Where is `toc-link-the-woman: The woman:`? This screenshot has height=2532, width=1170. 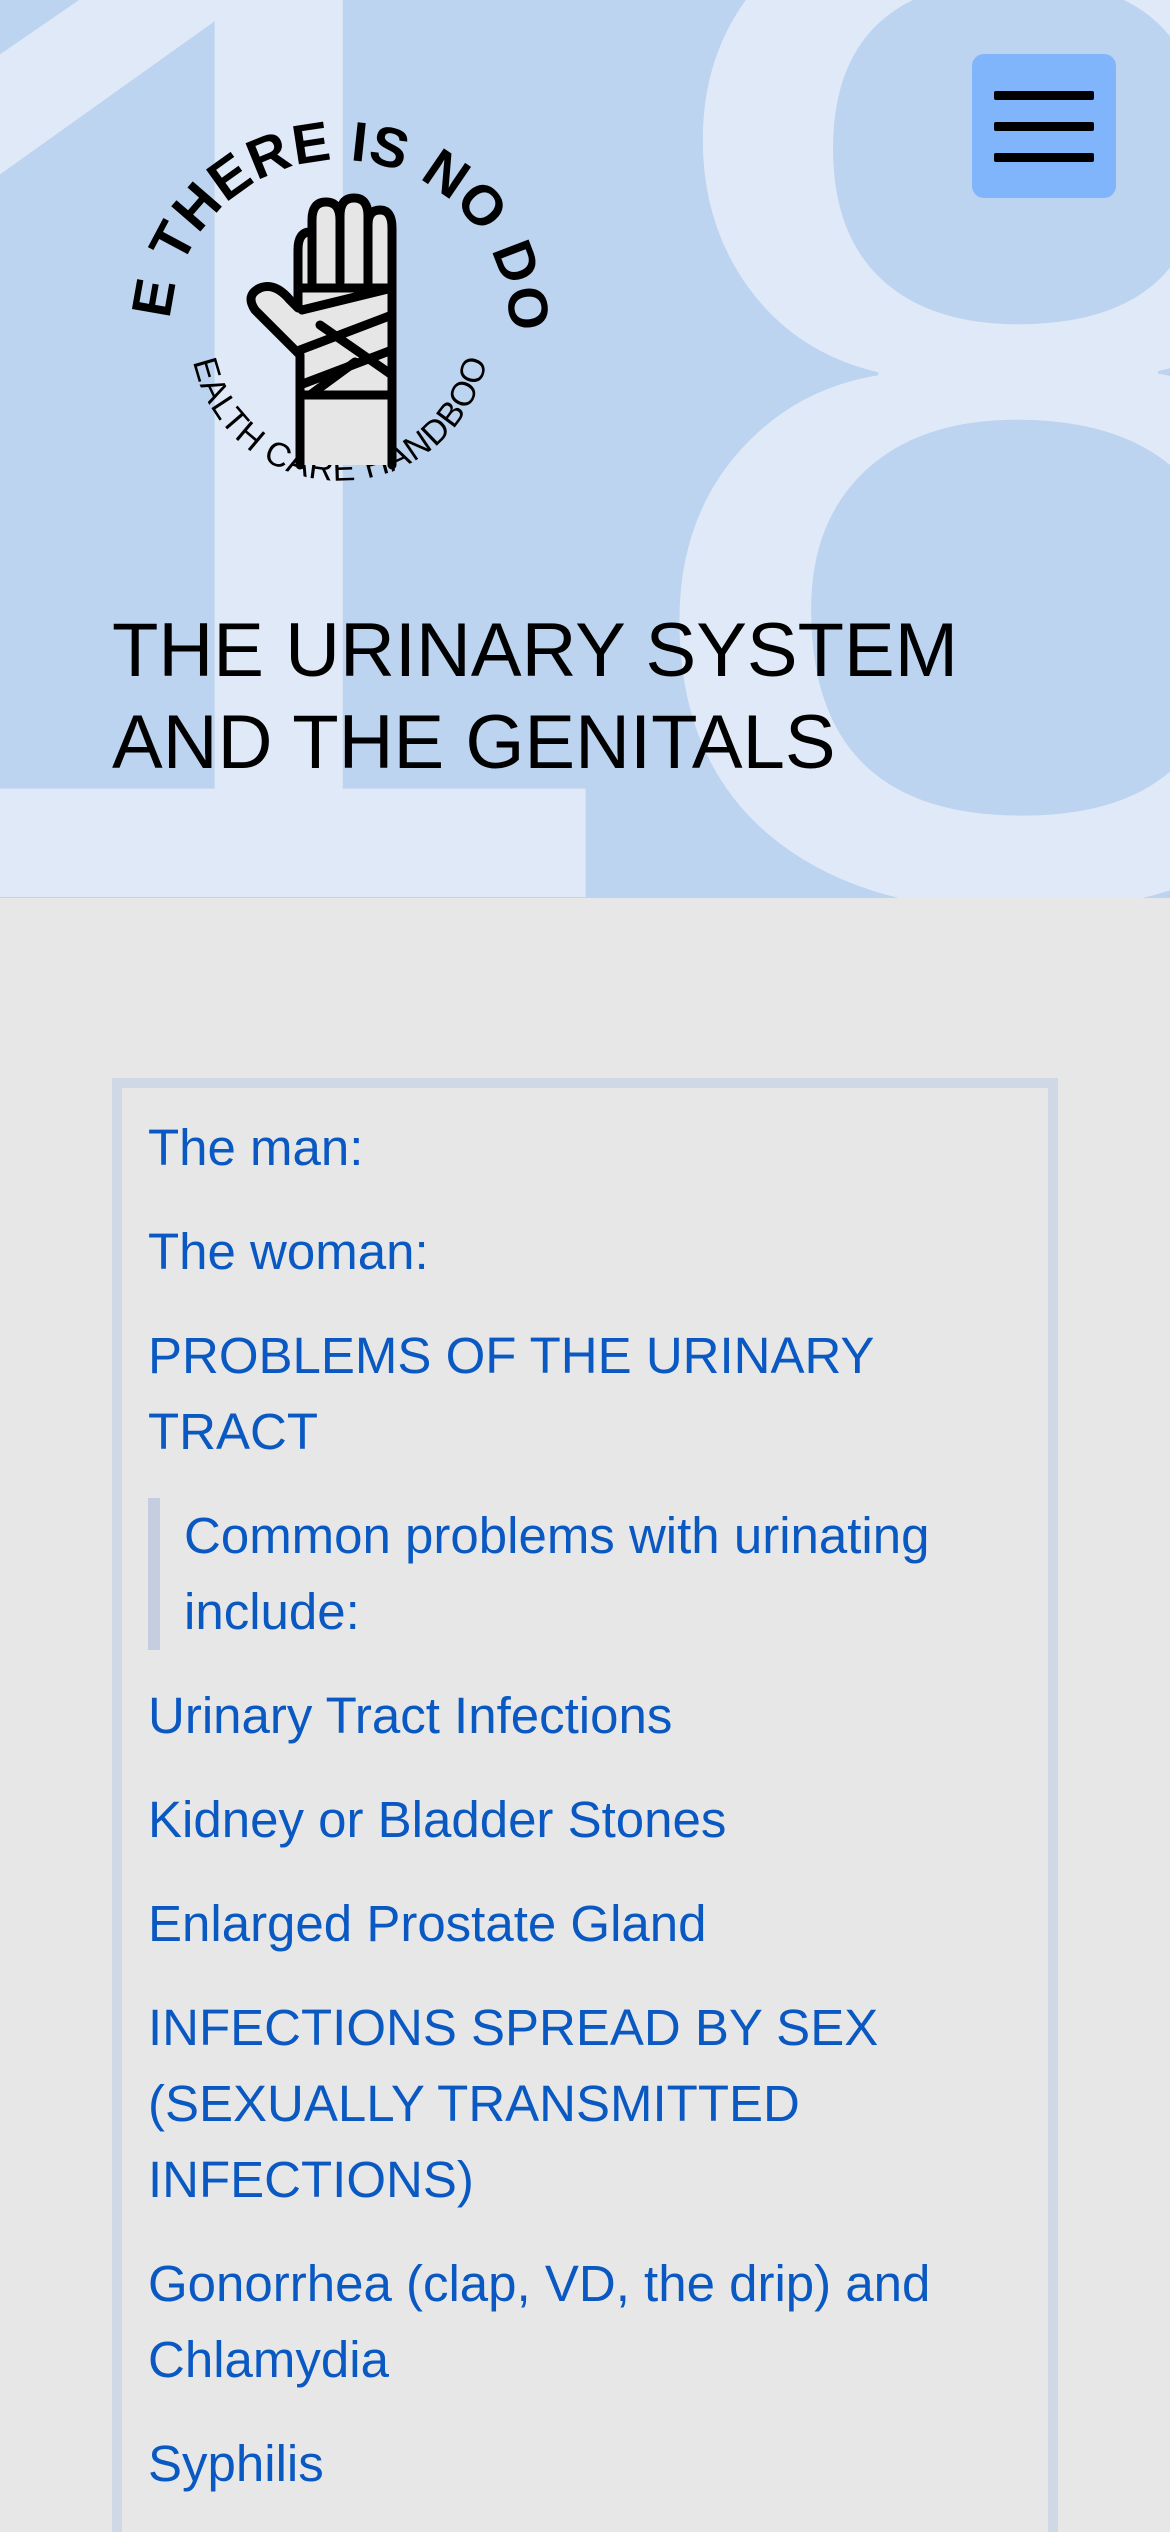 toc-link-the-woman: The woman: is located at coordinates (585, 1252).